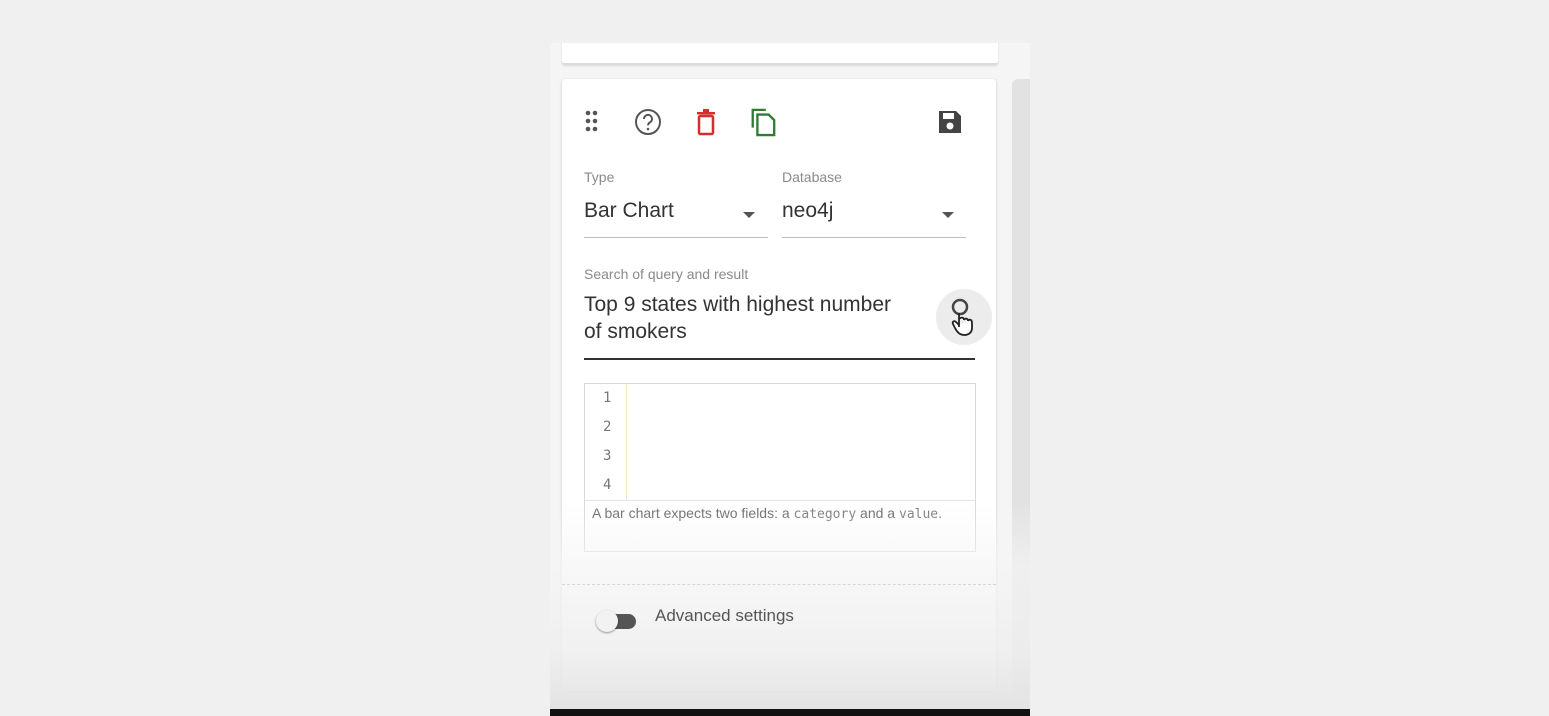 The width and height of the screenshot is (1549, 716). What do you see at coordinates (812, 177) in the screenshot?
I see `database-label: Database` at bounding box center [812, 177].